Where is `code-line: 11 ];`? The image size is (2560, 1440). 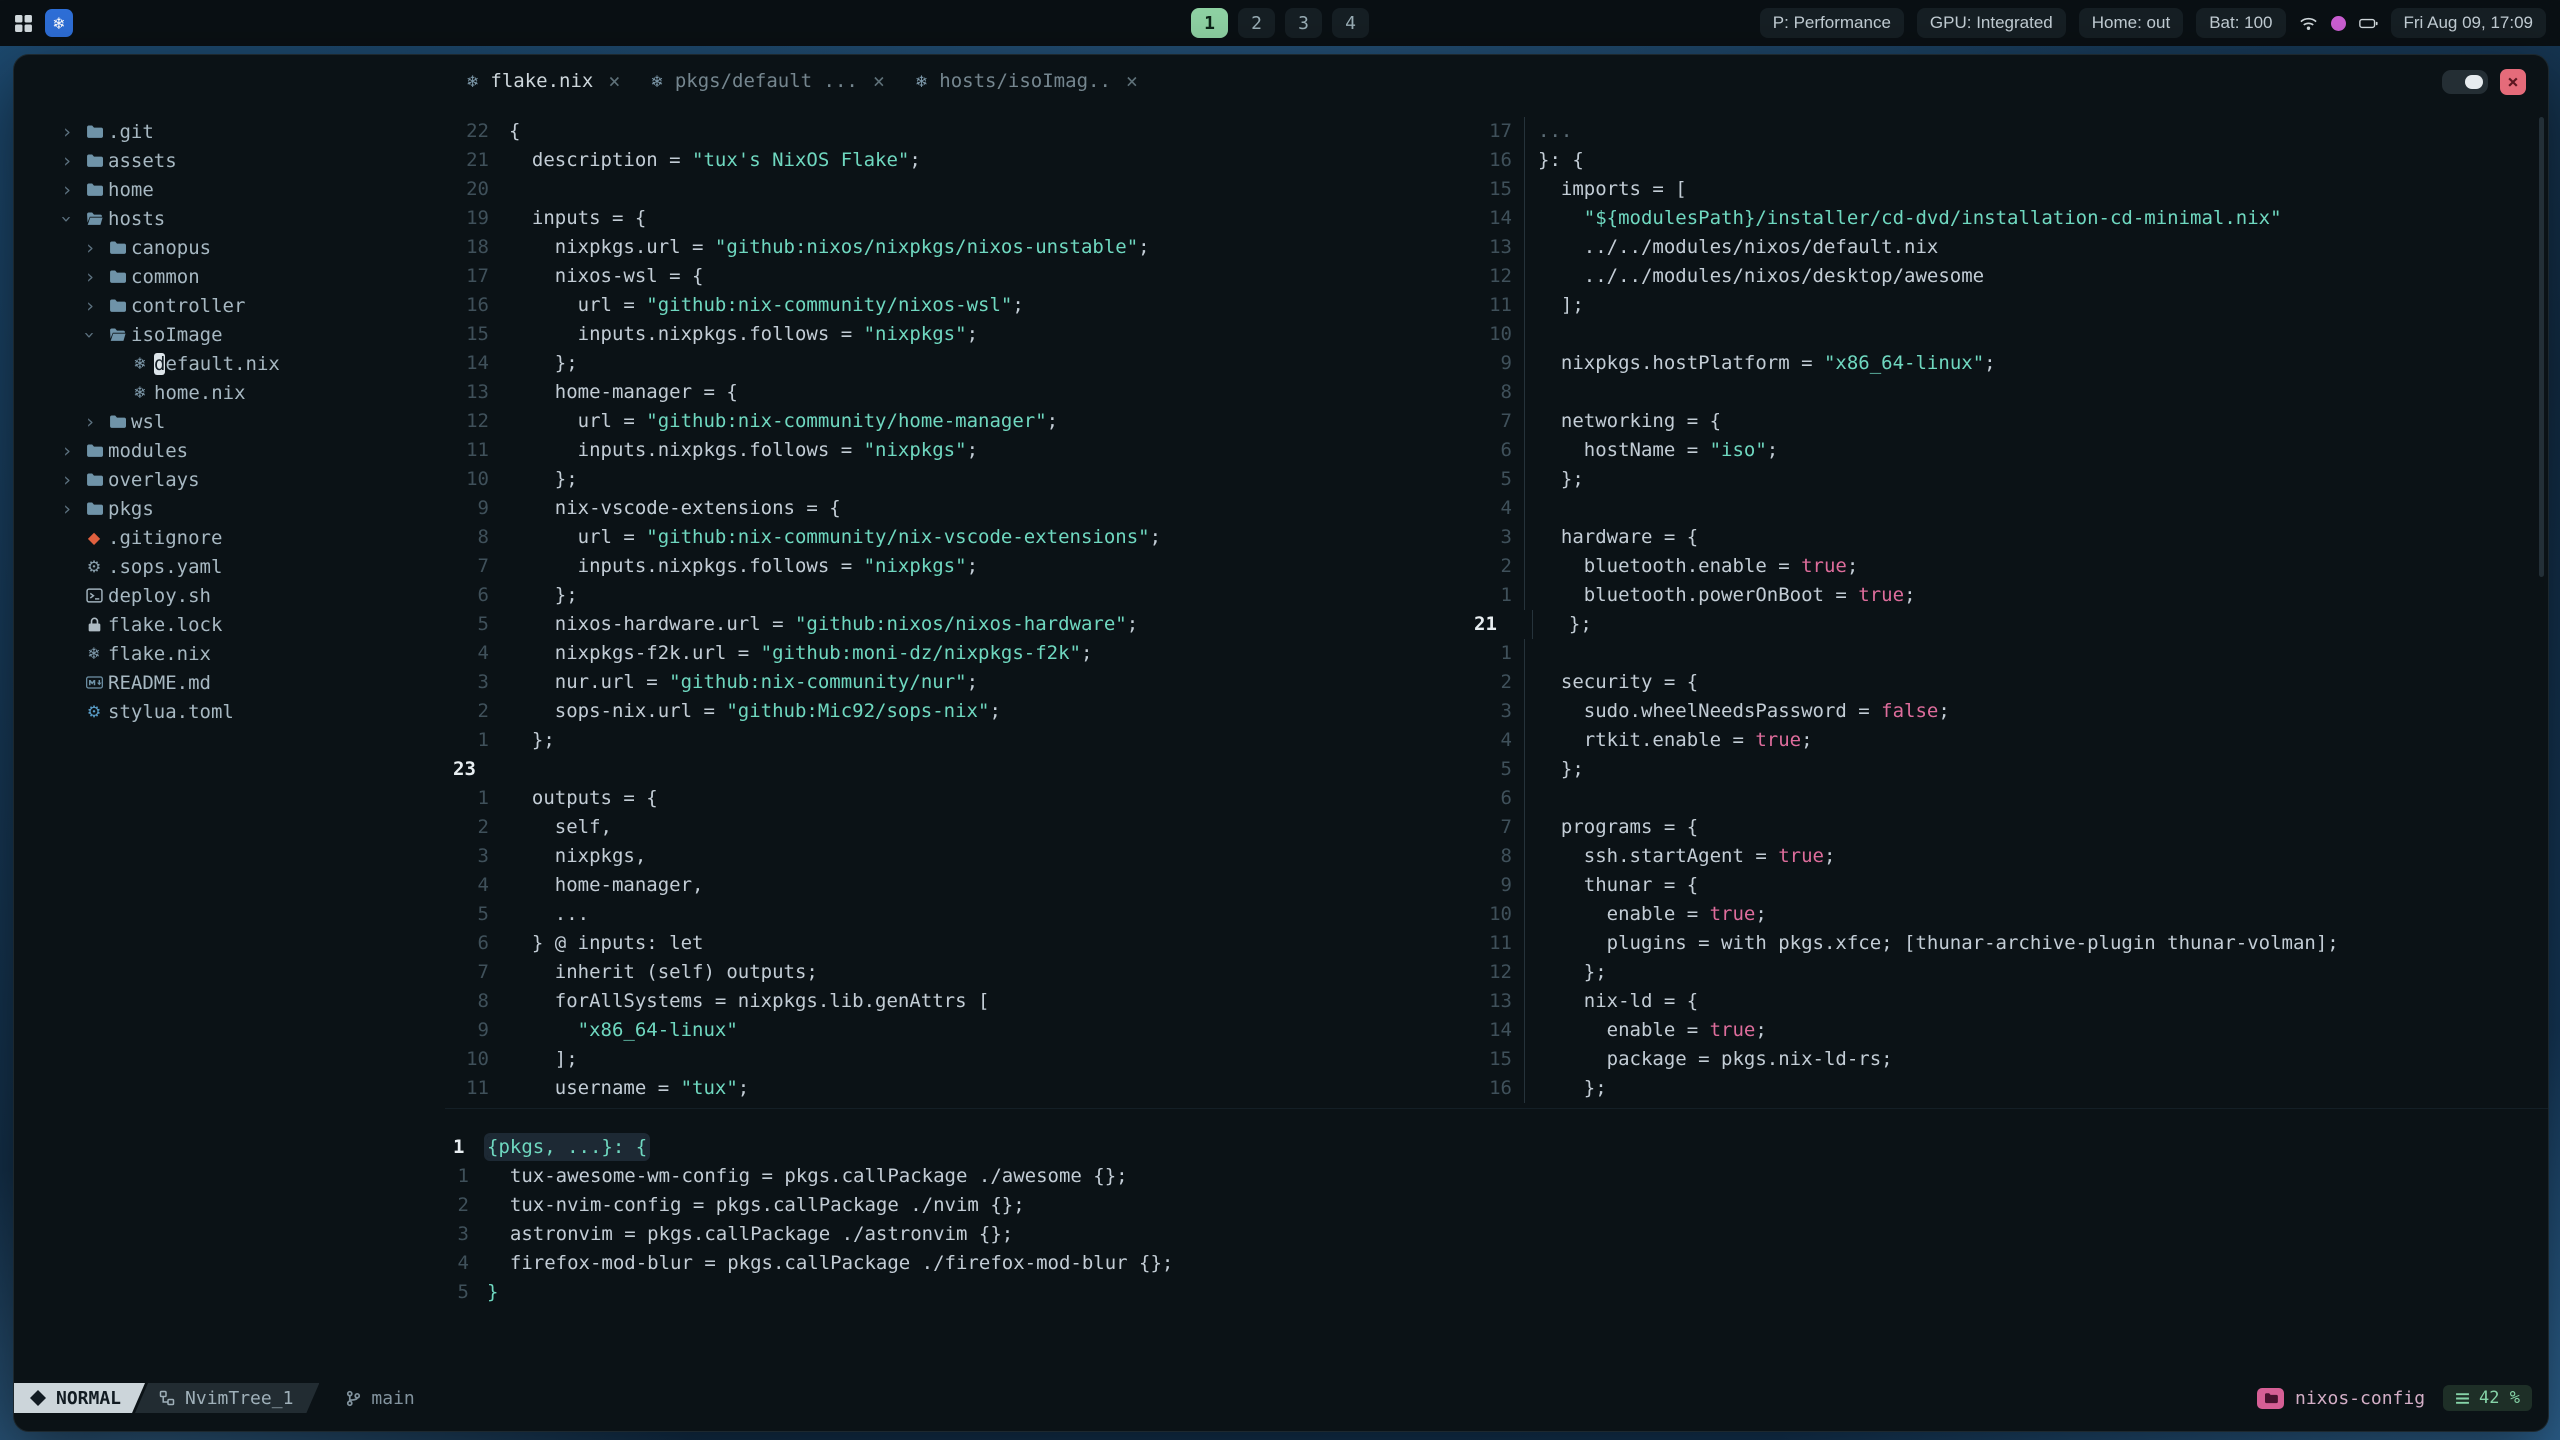
code-line: 11 ]; is located at coordinates (2004, 305).